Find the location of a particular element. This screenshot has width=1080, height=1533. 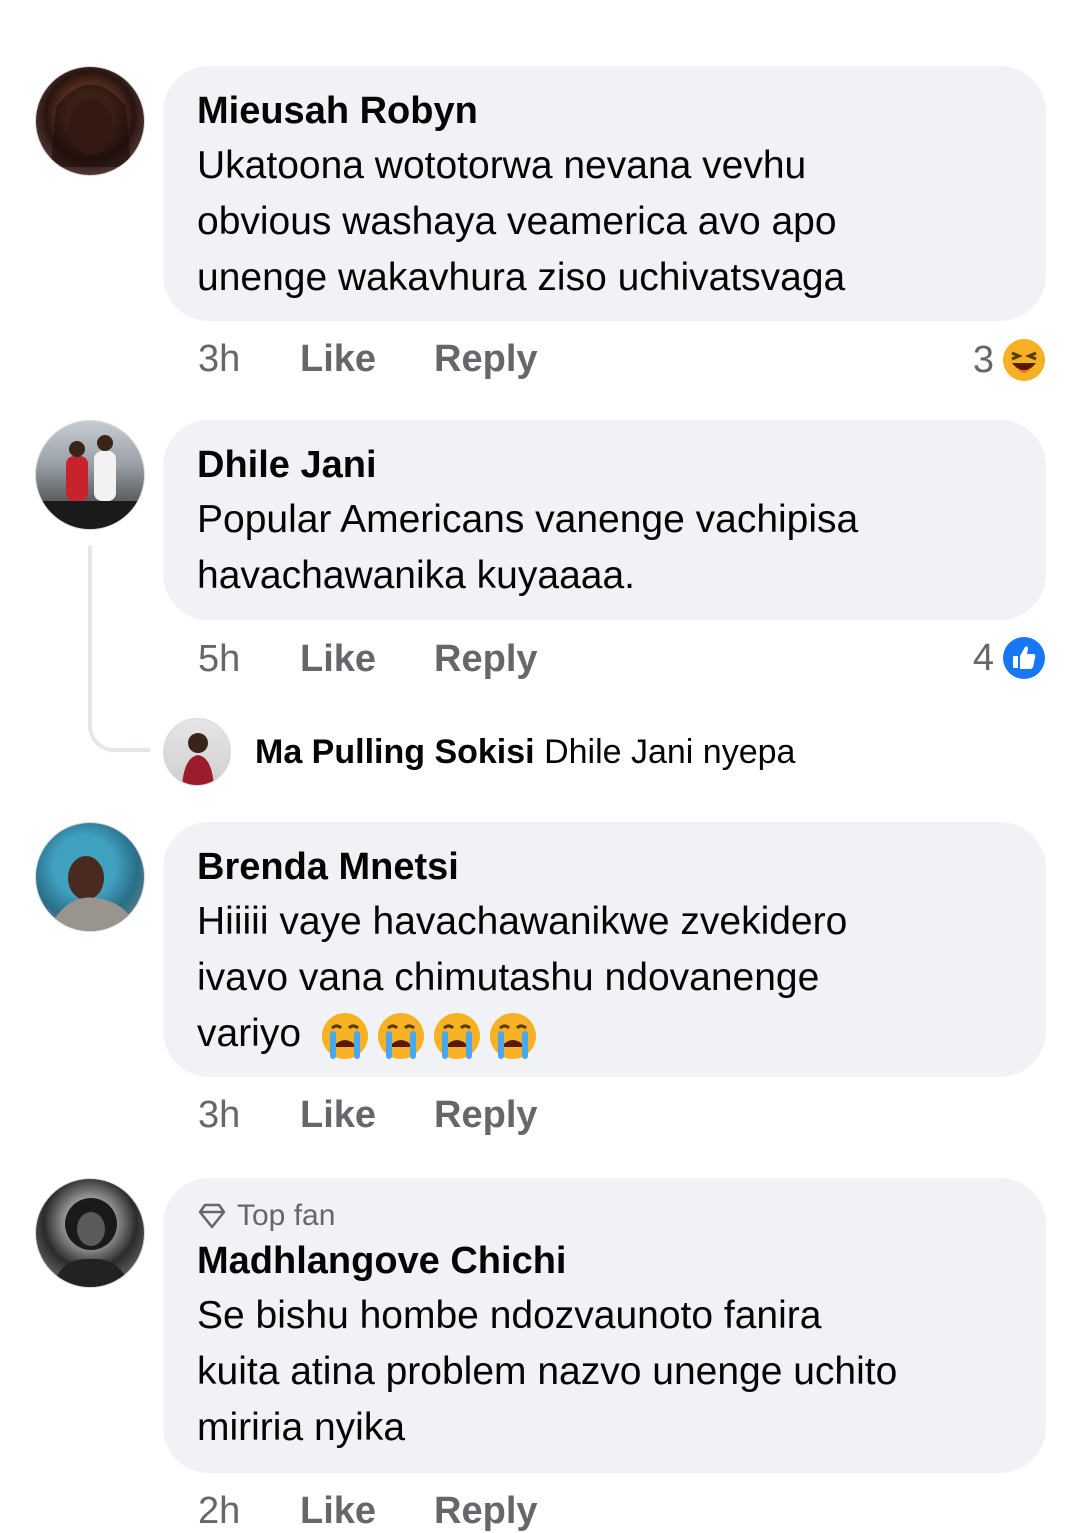

comment-author: Madhlangove Chichi is located at coordinates (604, 1261).